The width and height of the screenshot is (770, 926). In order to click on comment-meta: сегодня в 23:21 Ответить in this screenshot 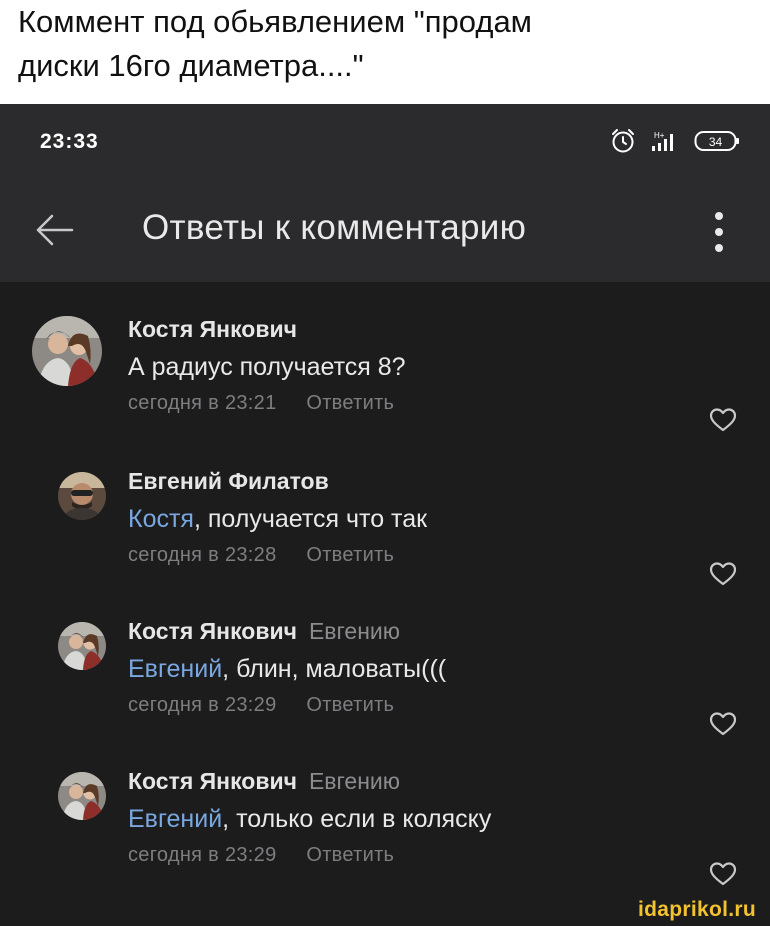, I will do `click(267, 403)`.